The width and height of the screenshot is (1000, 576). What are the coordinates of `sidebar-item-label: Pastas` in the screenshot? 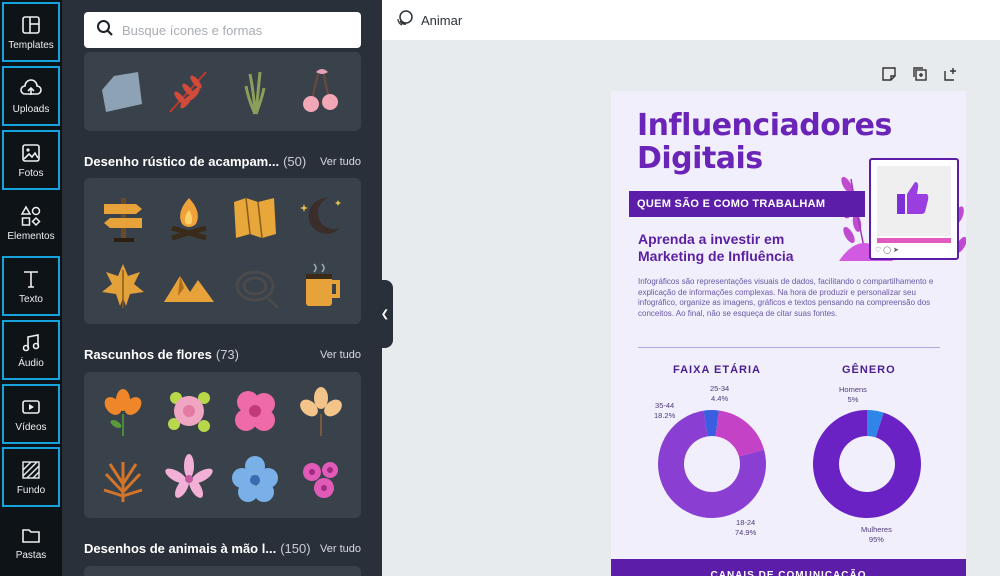 It's located at (31, 555).